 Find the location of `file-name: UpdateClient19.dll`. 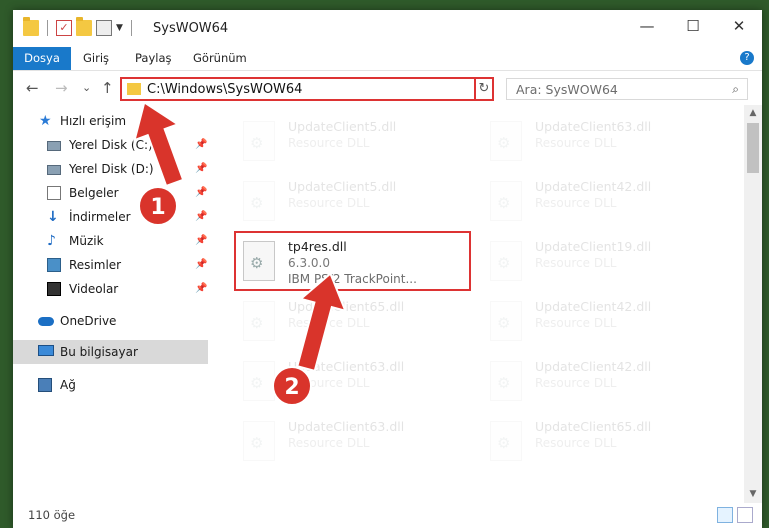

file-name: UpdateClient19.dll is located at coordinates (593, 246).